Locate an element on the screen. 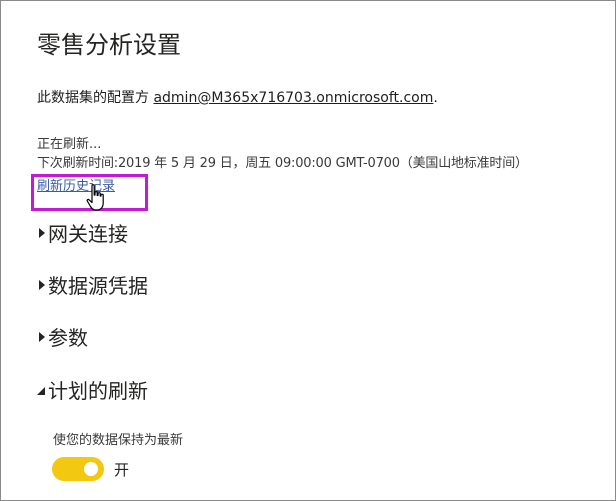  keep-data-updated-toggle is located at coordinates (78, 469).